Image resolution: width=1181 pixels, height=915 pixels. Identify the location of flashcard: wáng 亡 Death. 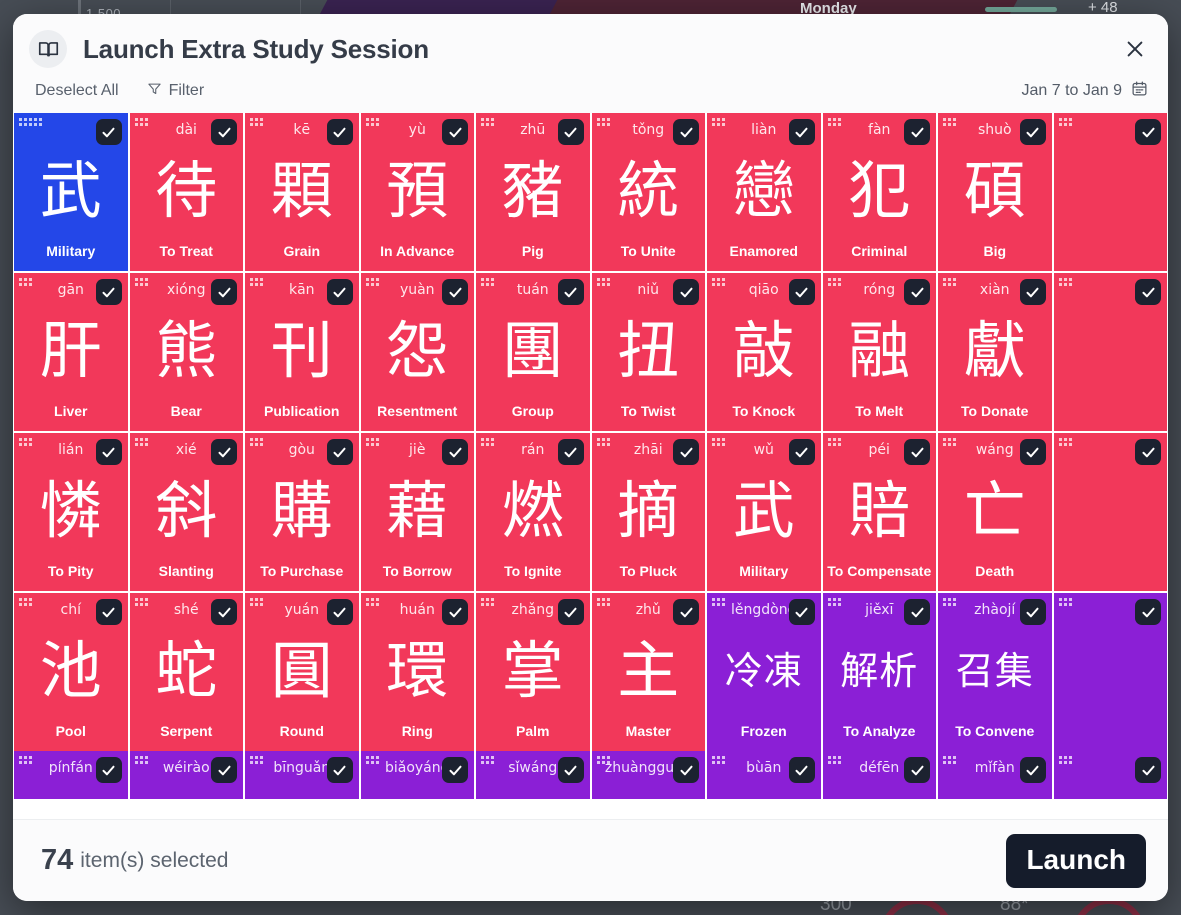
(995, 512).